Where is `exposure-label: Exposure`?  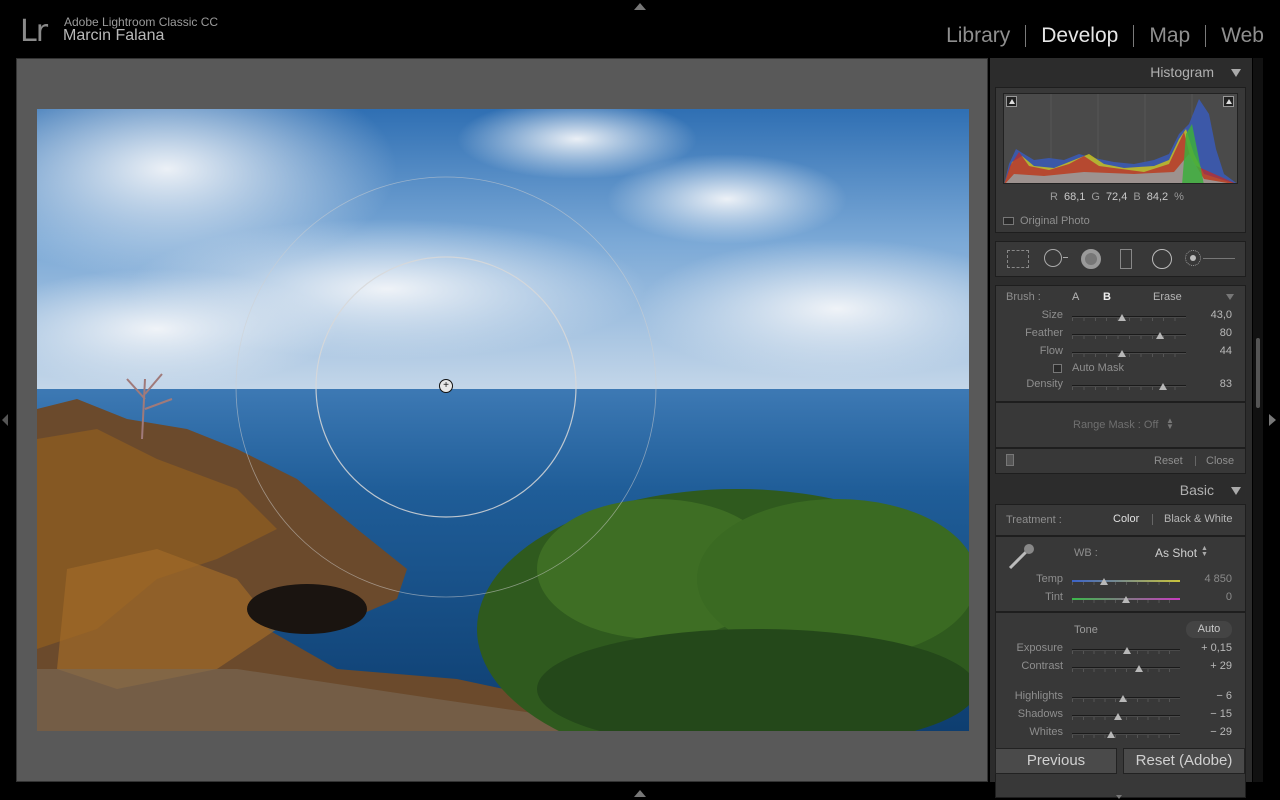 exposure-label: Exposure is located at coordinates (1039, 648).